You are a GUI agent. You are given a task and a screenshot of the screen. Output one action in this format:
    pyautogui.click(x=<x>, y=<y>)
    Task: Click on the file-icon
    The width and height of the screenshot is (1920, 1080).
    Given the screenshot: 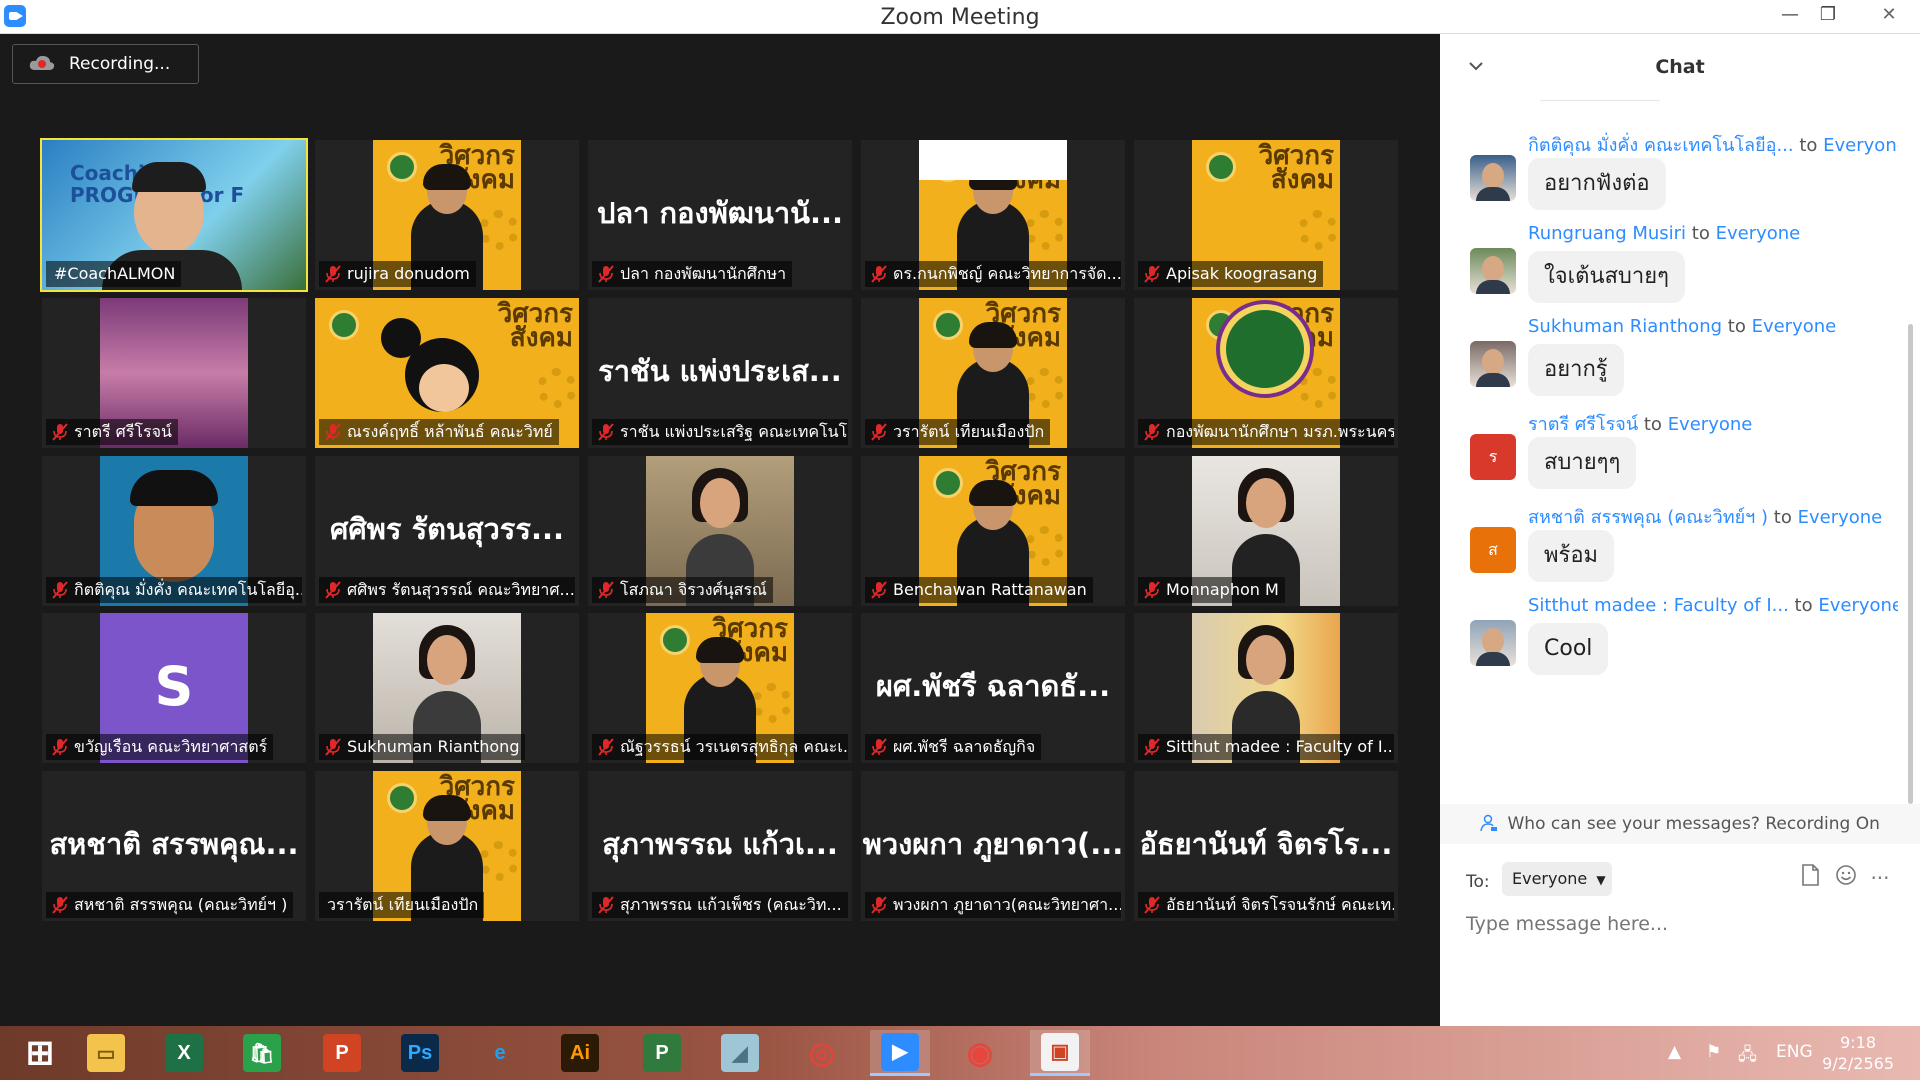 What is the action you would take?
    pyautogui.click(x=1810, y=878)
    